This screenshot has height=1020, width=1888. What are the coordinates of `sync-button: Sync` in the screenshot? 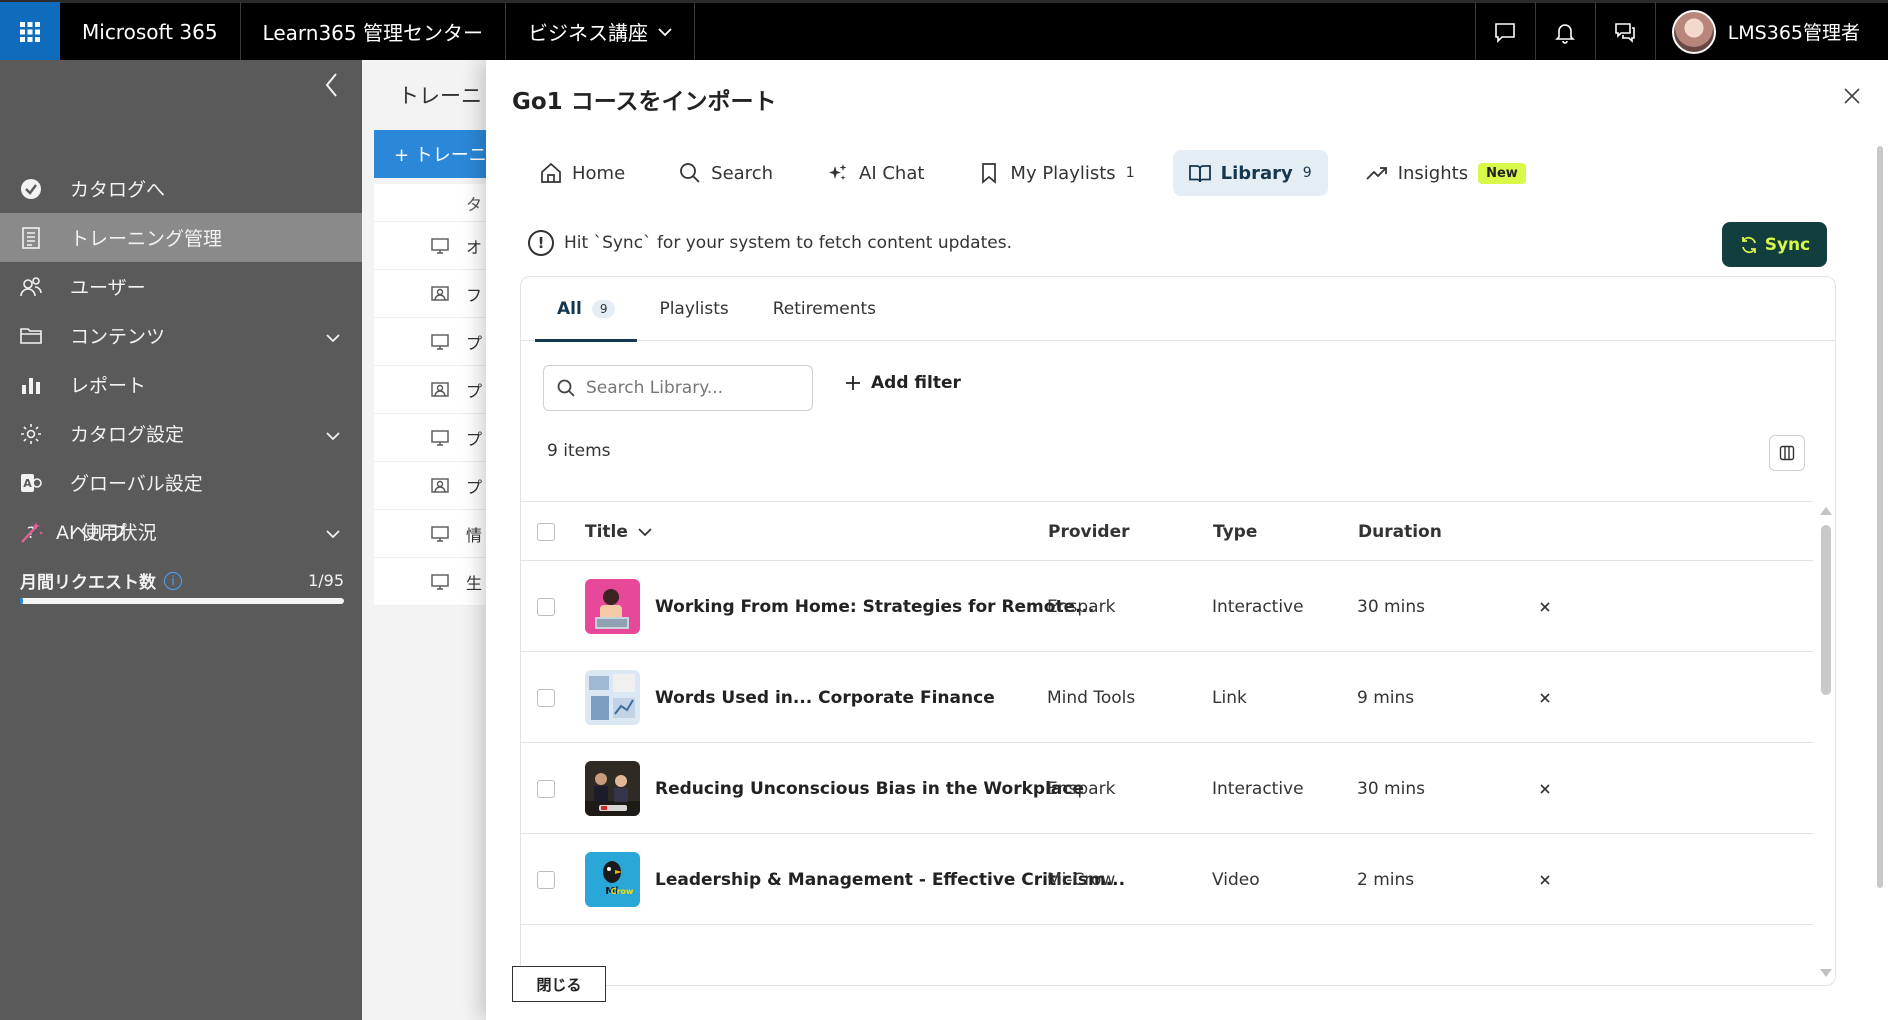 It's located at (1774, 244).